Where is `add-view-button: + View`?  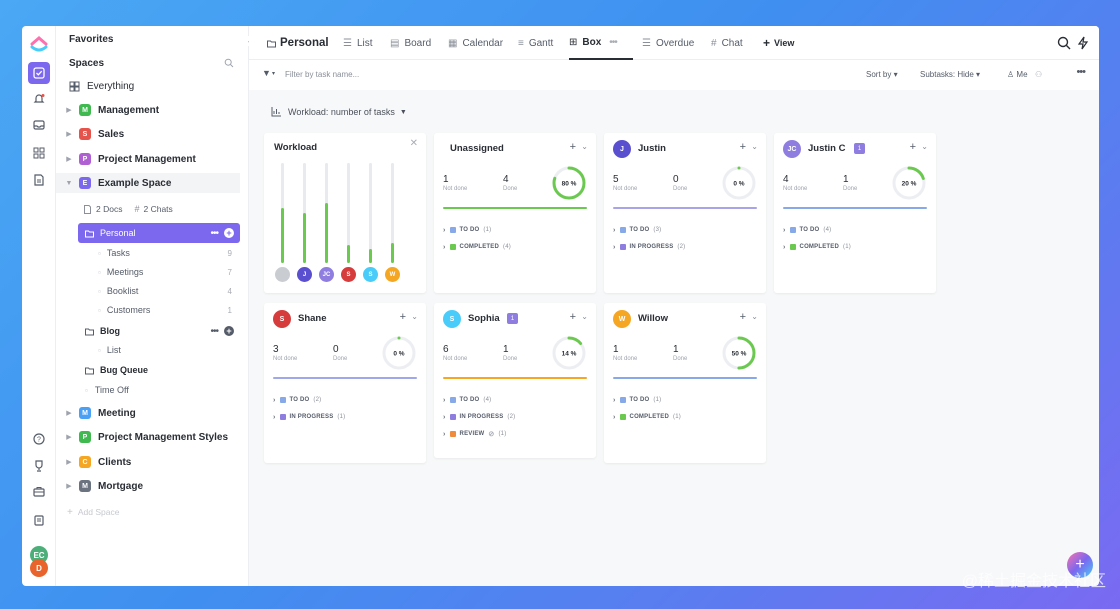 add-view-button: + View is located at coordinates (778, 43).